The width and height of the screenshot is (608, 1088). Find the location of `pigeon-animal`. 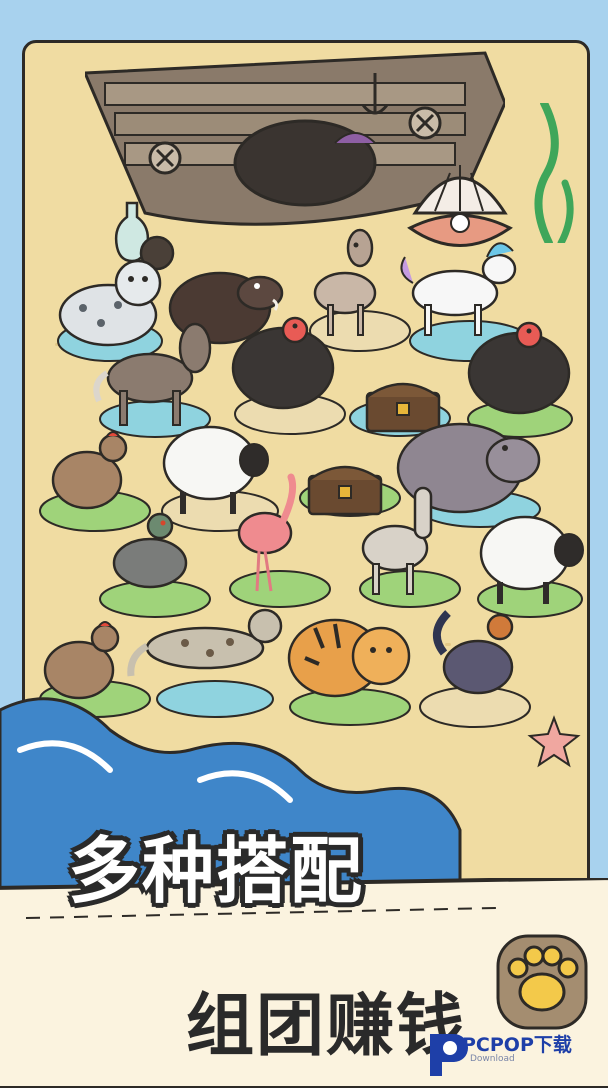

pigeon-animal is located at coordinates (150, 553).